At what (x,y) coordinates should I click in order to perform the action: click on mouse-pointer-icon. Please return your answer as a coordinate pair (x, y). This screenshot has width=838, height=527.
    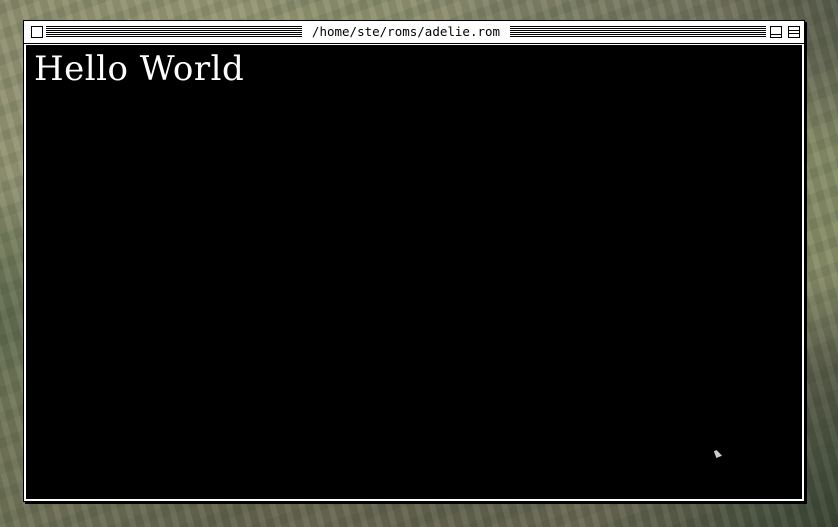
    Looking at the image, I should click on (718, 453).